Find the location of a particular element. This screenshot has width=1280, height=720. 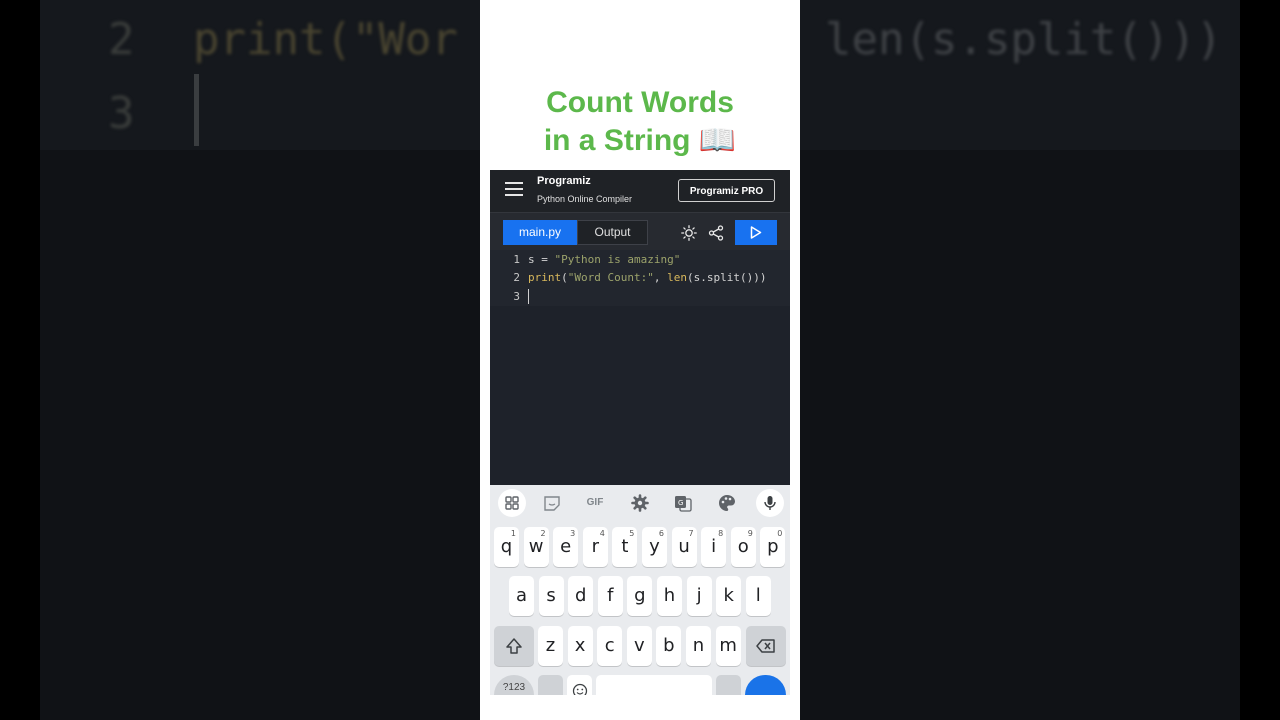

code-line-2: print("Word Count:", len(s.split())) is located at coordinates (647, 277).